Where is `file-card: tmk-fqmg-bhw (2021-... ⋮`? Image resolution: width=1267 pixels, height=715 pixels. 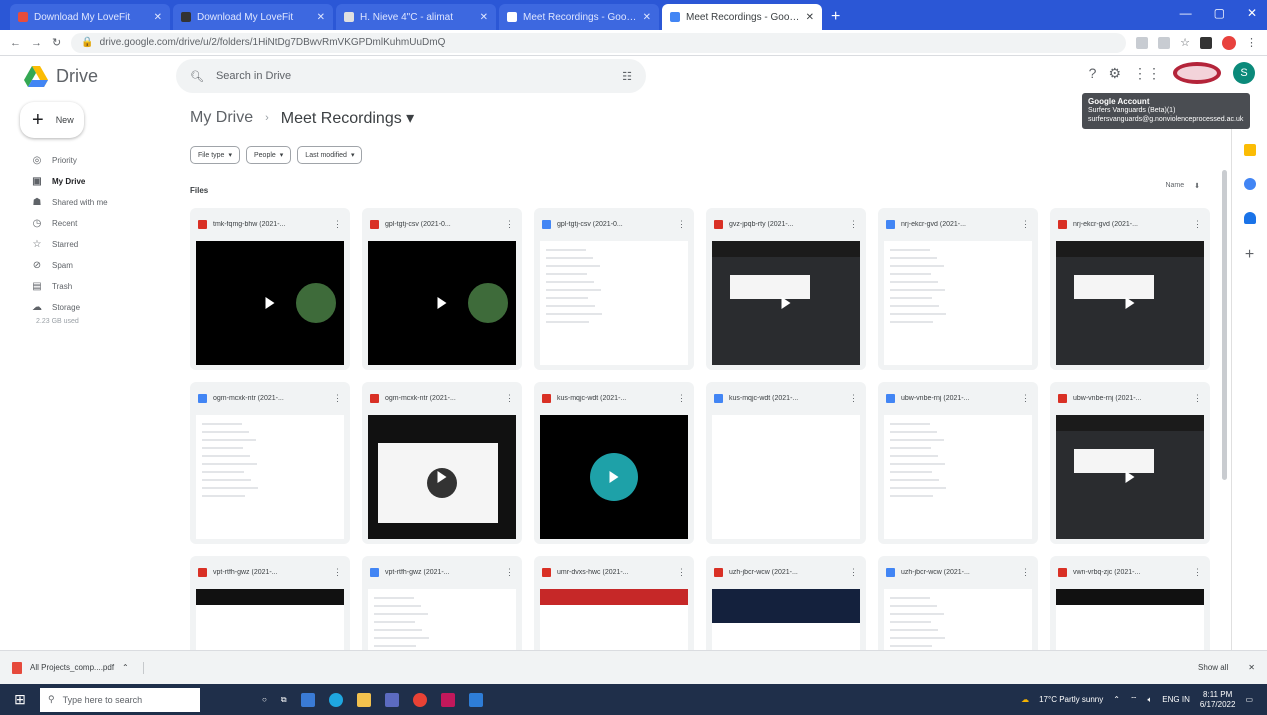 file-card: tmk-fqmg-bhw (2021-... ⋮ is located at coordinates (270, 289).